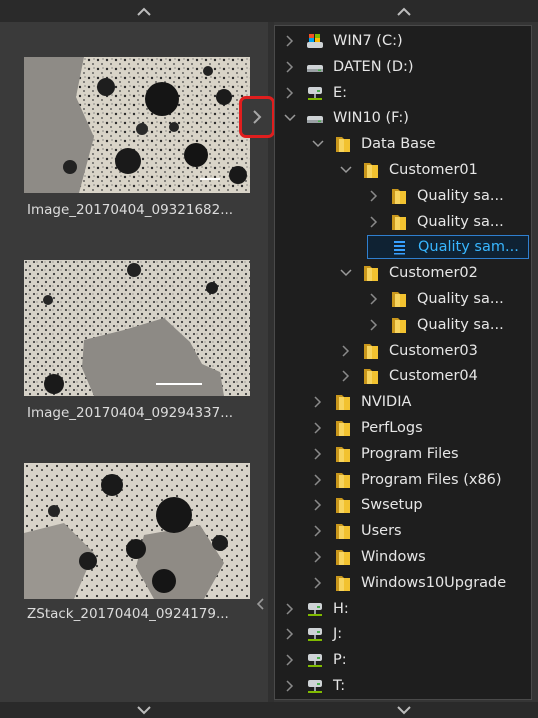 The height and width of the screenshot is (718, 538). What do you see at coordinates (361, 402) in the screenshot?
I see `tree-item: NVIDIA` at bounding box center [361, 402].